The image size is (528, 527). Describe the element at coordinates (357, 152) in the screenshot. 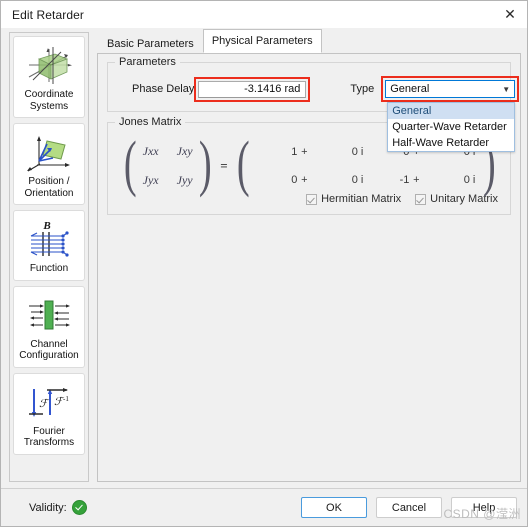

I see `jxx-imag: 0 i` at that location.